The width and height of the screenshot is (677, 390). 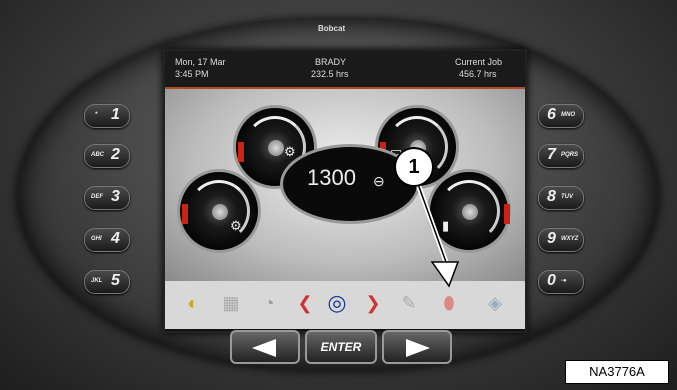 What do you see at coordinates (414, 167) in the screenshot?
I see `callout-number: 1` at bounding box center [414, 167].